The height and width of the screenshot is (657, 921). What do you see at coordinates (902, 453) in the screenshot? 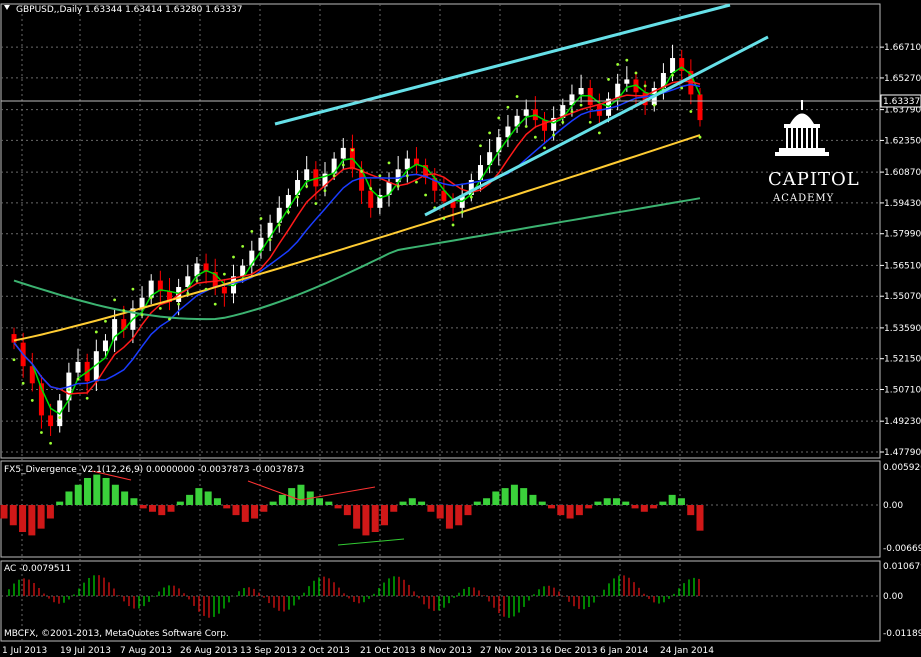
I see `y-tick-label: 1.47790` at bounding box center [902, 453].